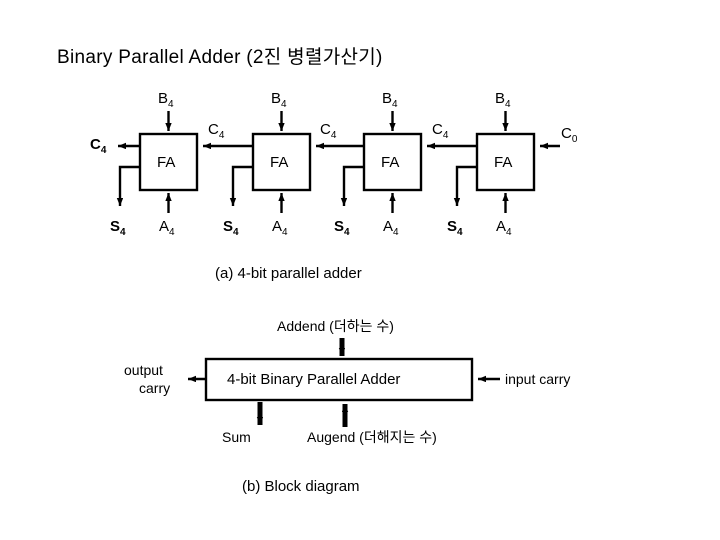  Describe the element at coordinates (155, 388) in the screenshot. I see `output-carry-label-line2: carry` at that location.